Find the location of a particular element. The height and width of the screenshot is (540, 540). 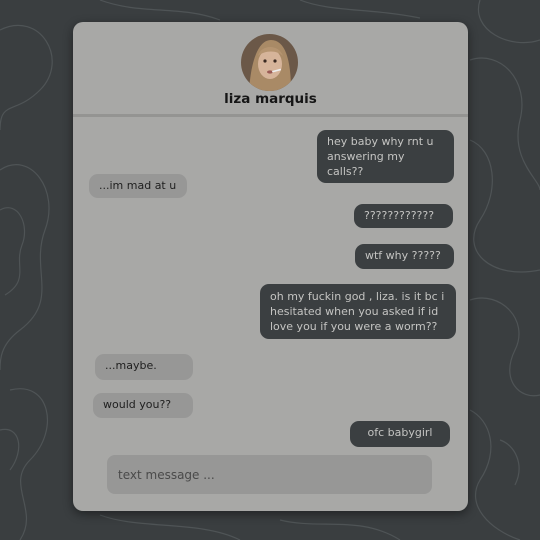

message-received: ...maybe. is located at coordinates (144, 367).